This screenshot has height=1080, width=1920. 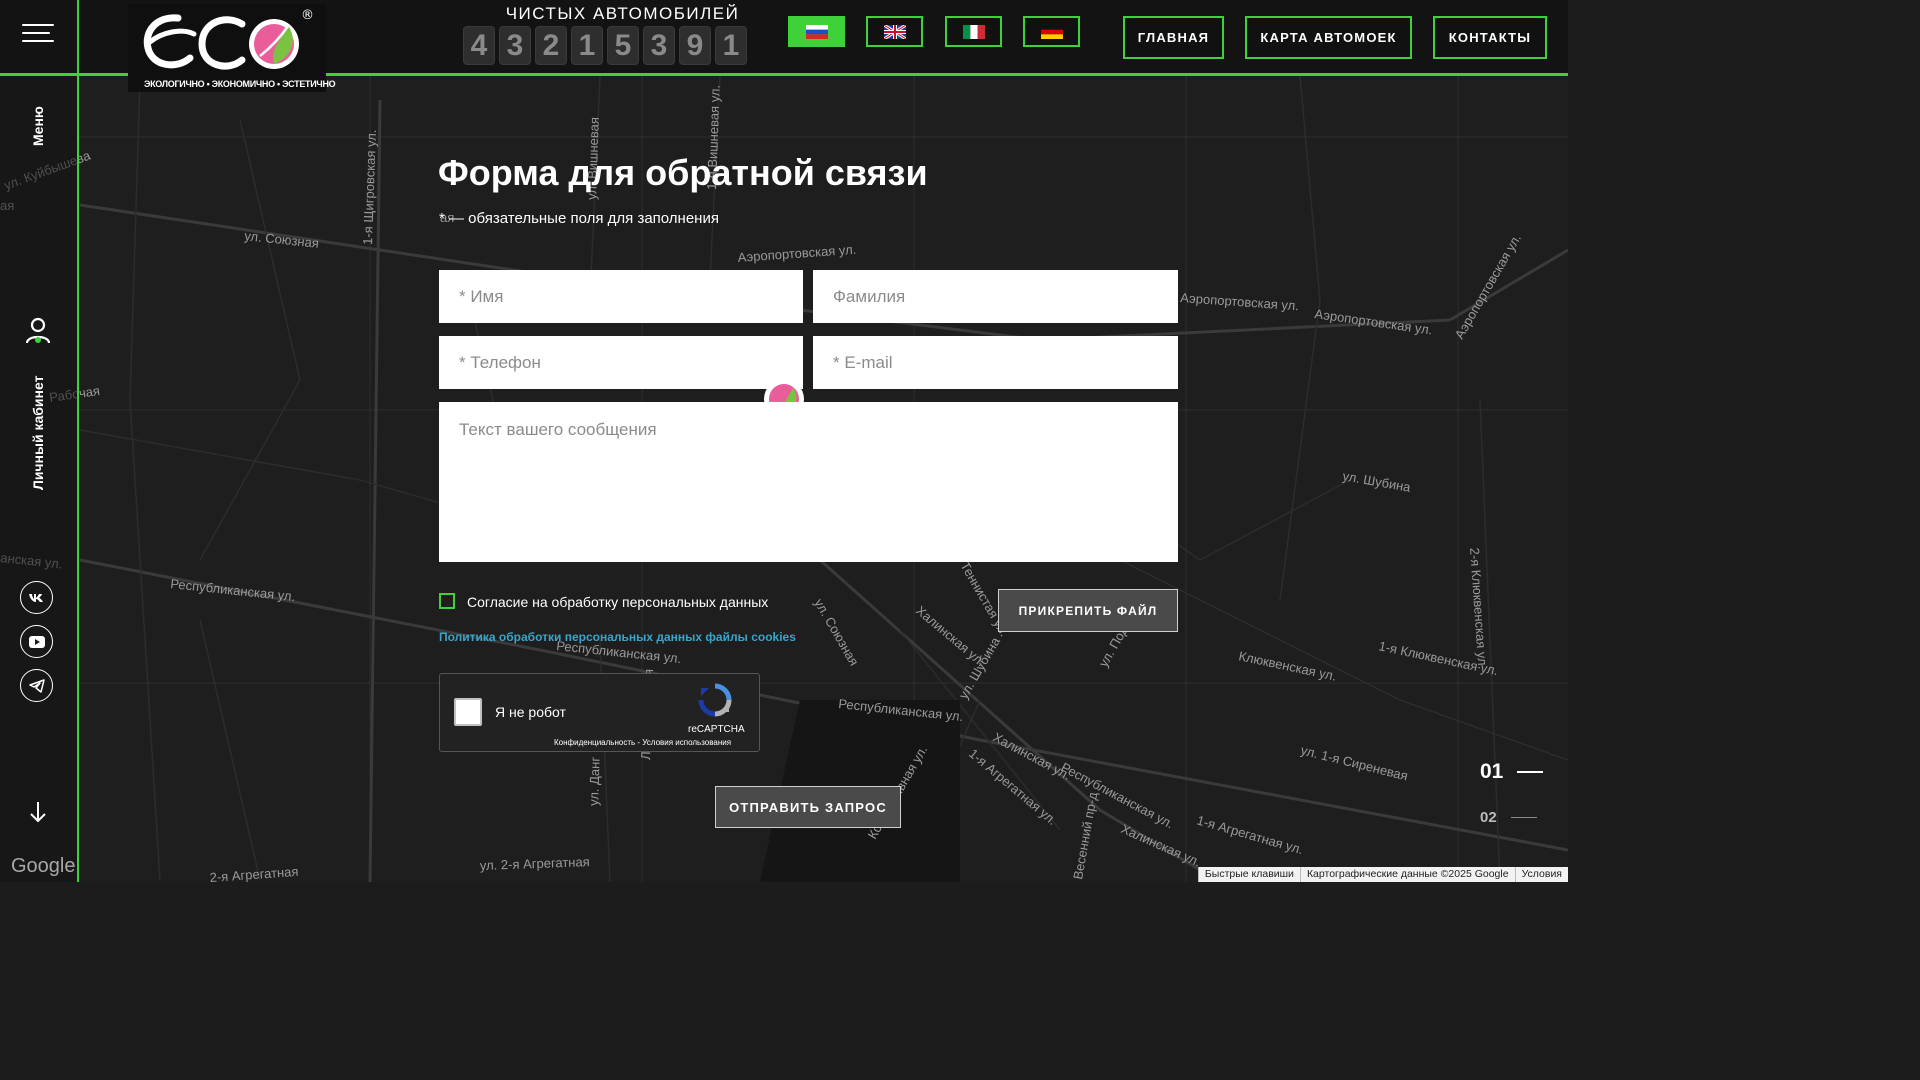 I want to click on clean-cars-counter: 43215391, so click(x=605, y=45).